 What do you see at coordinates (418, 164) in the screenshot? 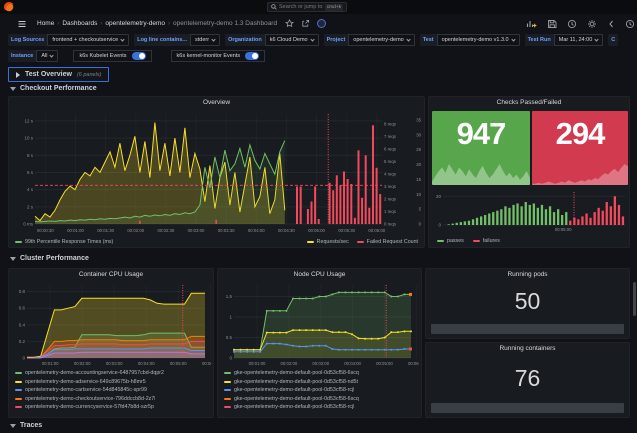
I see `svg-text: 20` at bounding box center [418, 164].